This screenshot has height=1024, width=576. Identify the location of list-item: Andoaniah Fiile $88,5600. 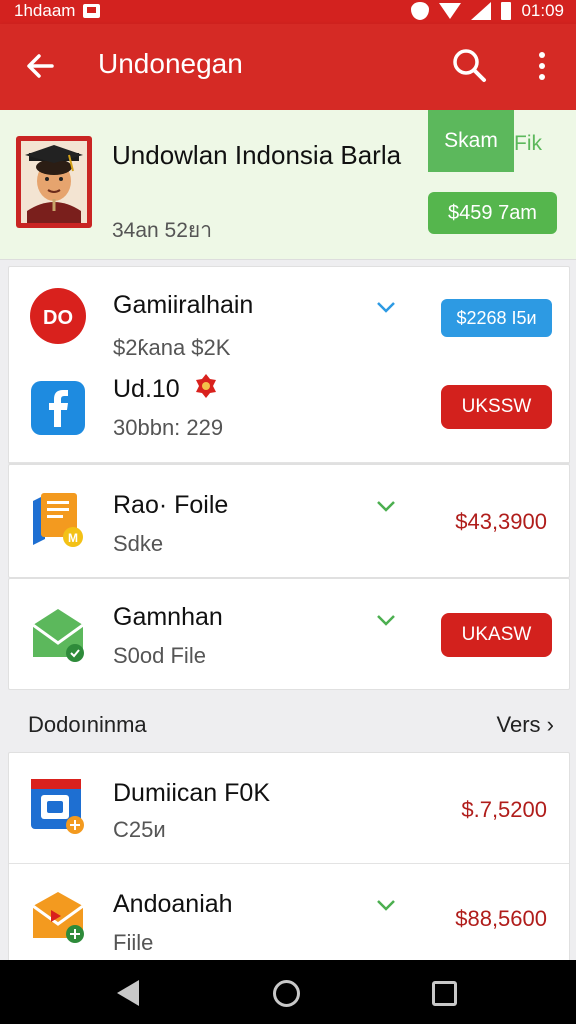
(289, 915).